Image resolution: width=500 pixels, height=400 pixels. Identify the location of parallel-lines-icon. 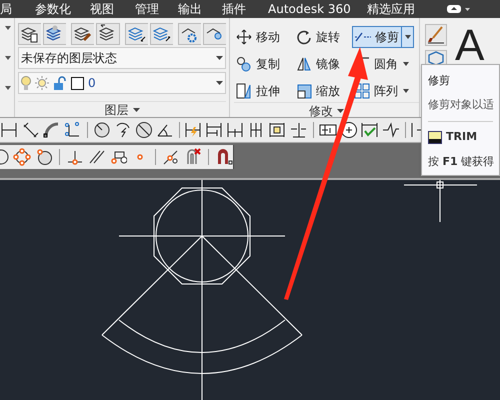
(97, 157).